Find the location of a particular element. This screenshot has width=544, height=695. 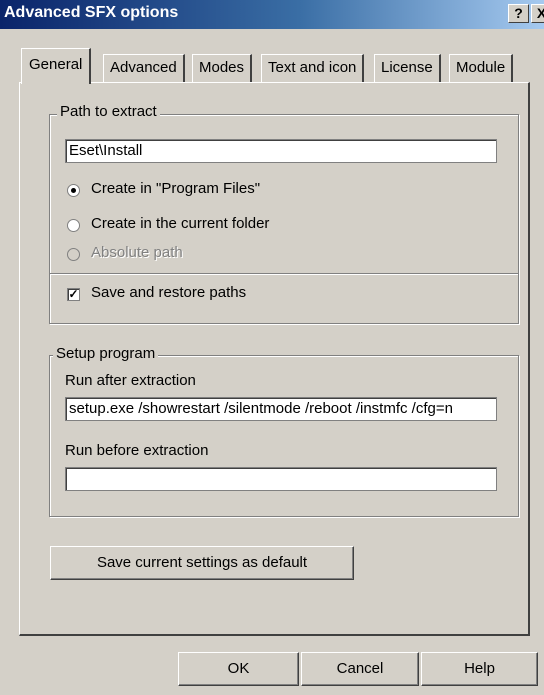

path-group-divider is located at coordinates (284, 274).